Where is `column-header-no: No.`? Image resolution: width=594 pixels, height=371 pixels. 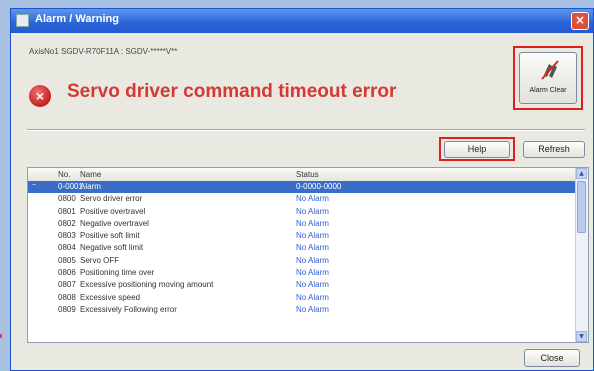 column-header-no: No. is located at coordinates (64, 174).